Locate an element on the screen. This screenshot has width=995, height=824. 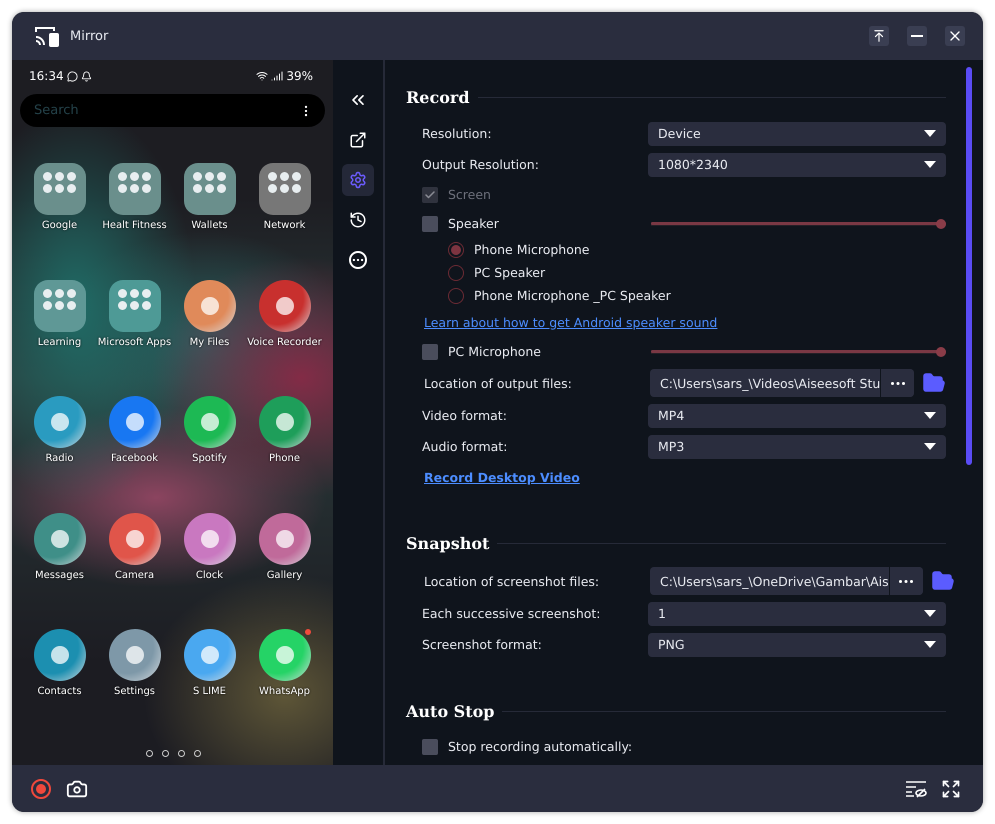
dropdown: 1080*2340 is located at coordinates (797, 164).